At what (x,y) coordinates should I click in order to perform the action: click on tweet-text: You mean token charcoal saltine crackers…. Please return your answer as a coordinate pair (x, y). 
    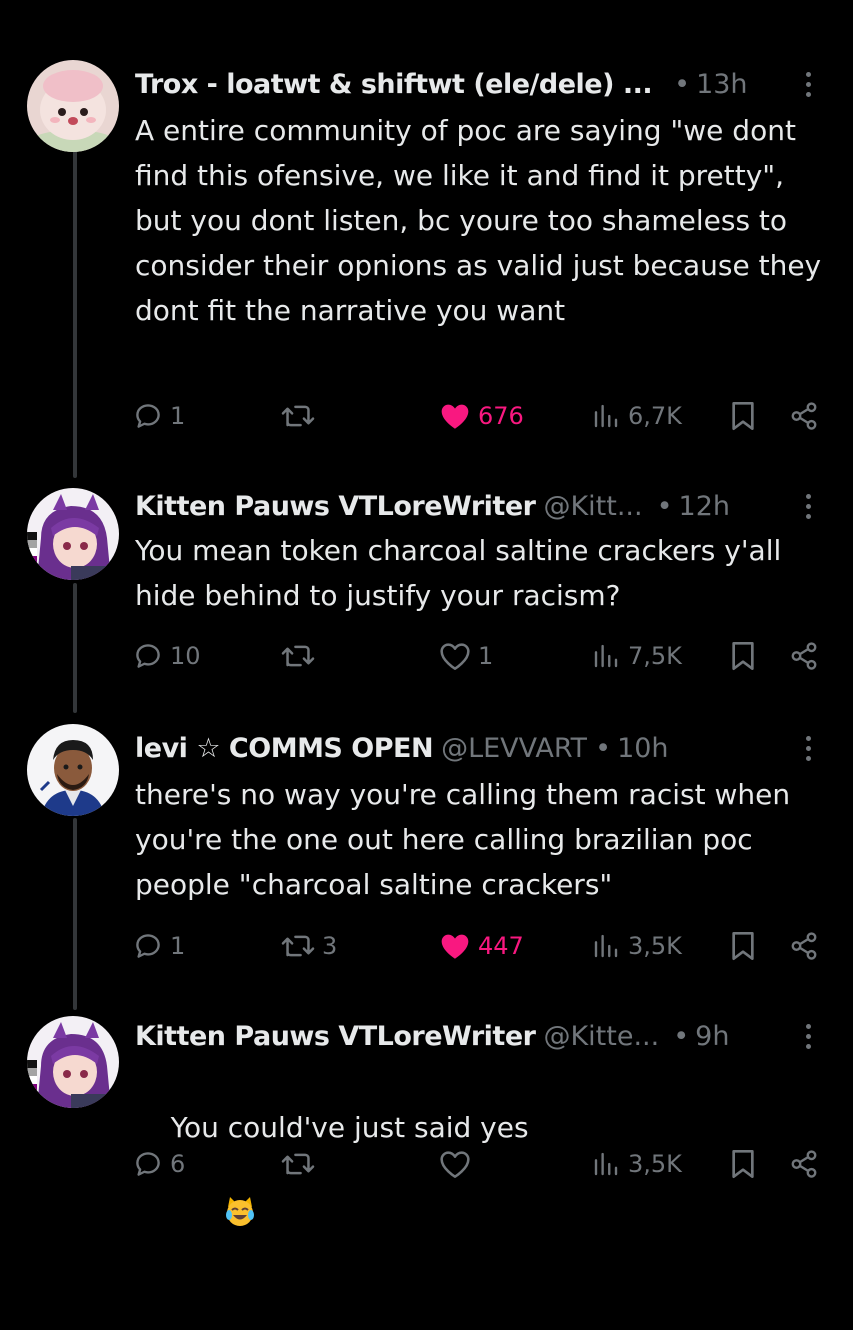
    Looking at the image, I should click on (463, 573).